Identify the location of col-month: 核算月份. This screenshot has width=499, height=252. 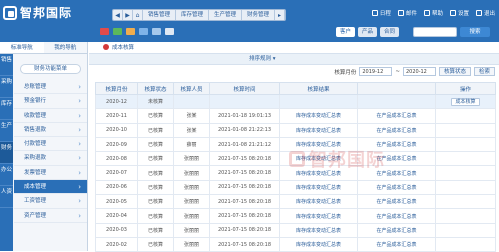
(116, 88).